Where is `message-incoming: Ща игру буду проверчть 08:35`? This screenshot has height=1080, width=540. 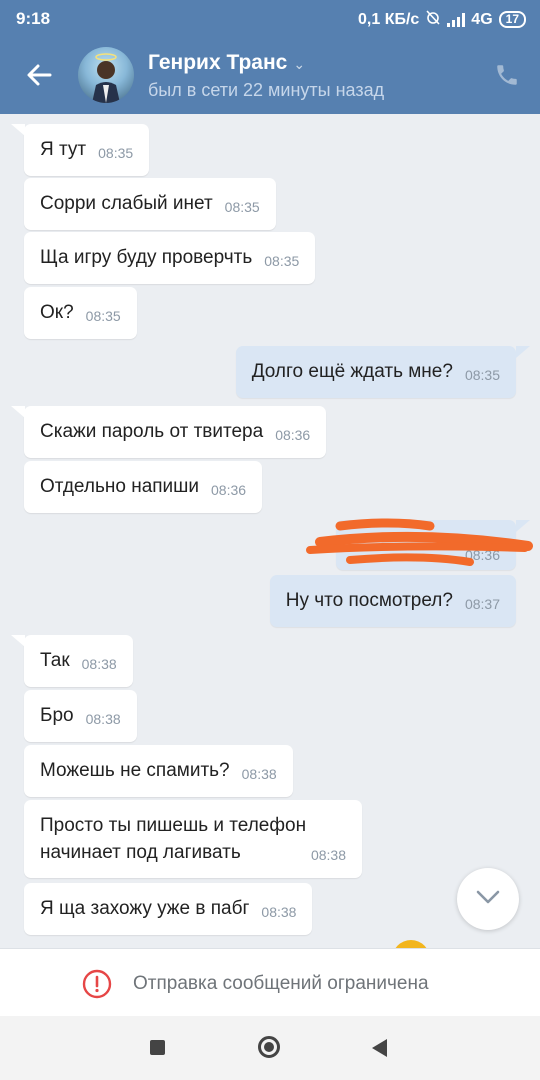 message-incoming: Ща игру буду проверчть 08:35 is located at coordinates (170, 258).